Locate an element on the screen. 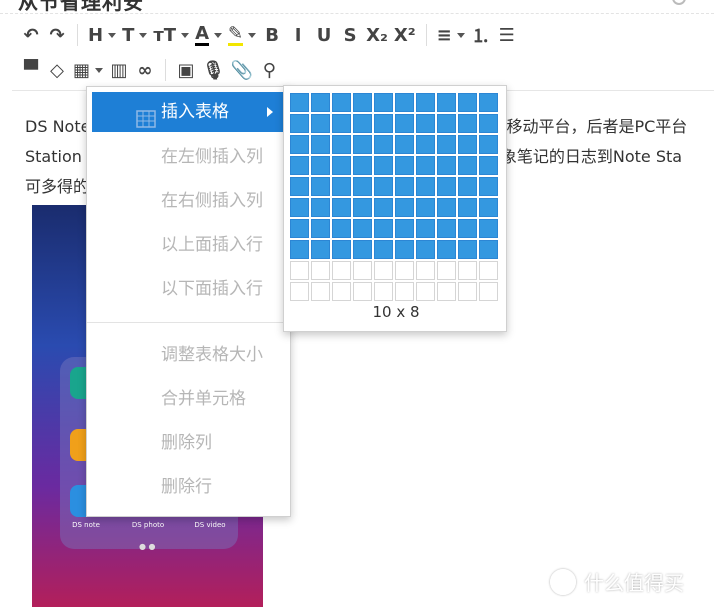 The width and height of the screenshot is (714, 607). font-color-button: A is located at coordinates (208, 35).